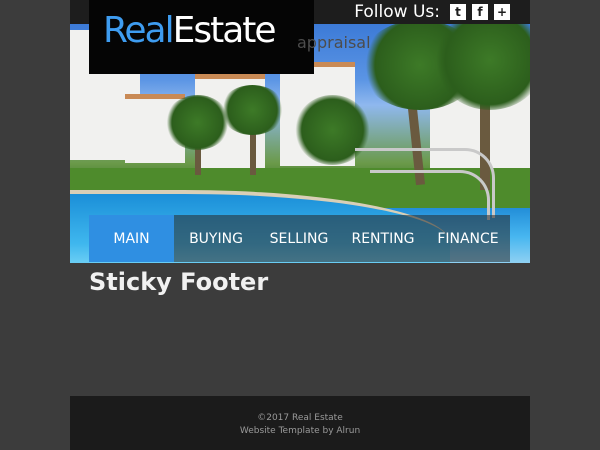 The image size is (600, 450). Describe the element at coordinates (458, 12) in the screenshot. I see `twitter-icon: t` at that location.